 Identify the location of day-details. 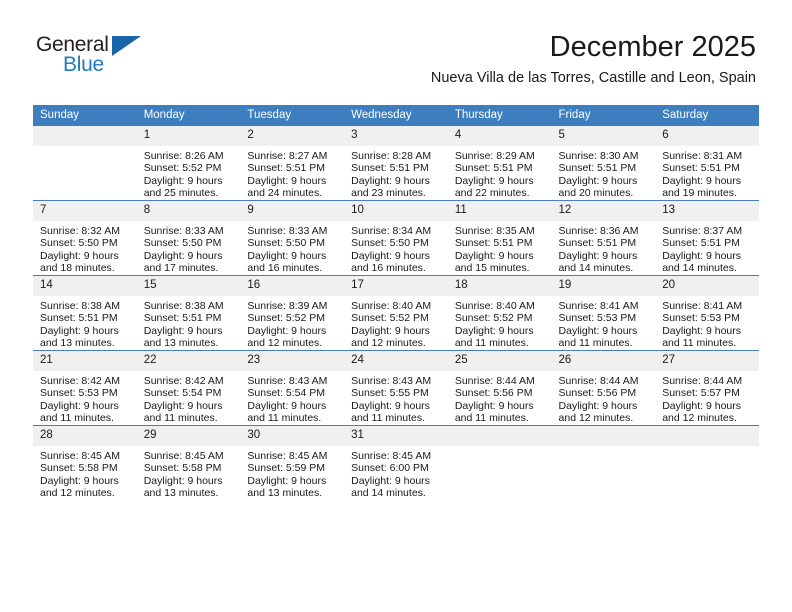
(707, 448).